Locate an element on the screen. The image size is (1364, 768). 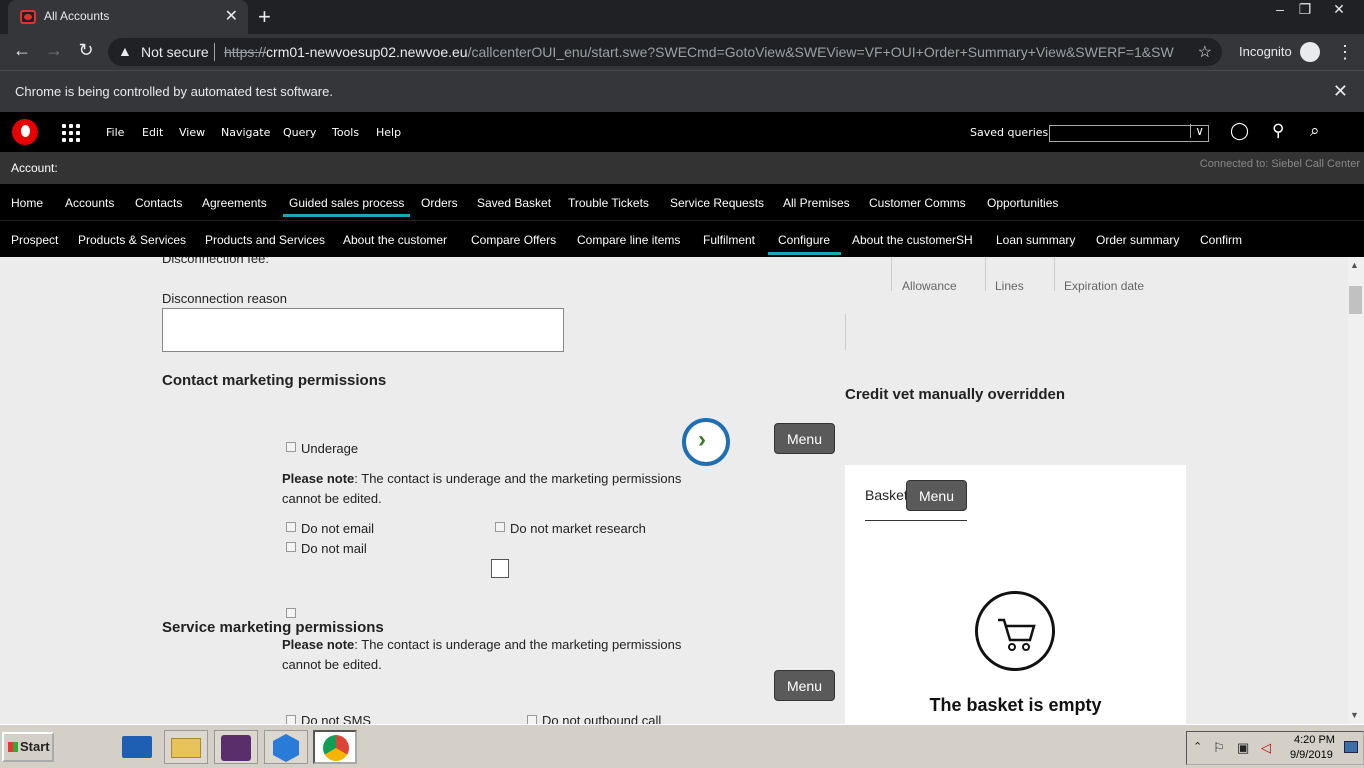
tab-agreements: Agreements is located at coordinates (234, 203).